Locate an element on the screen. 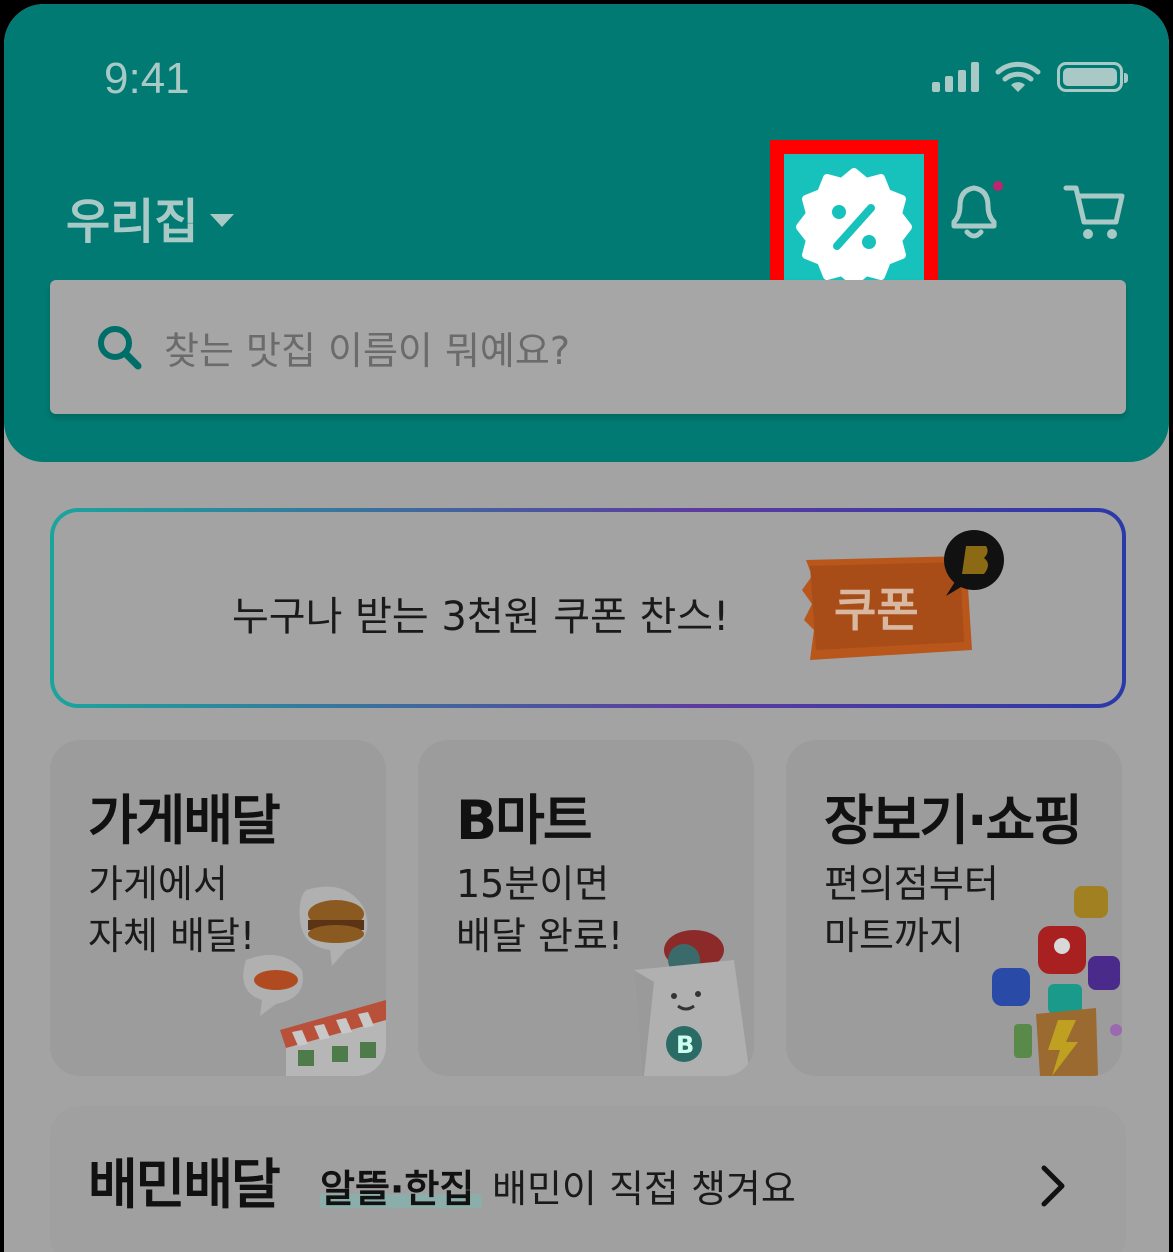 This screenshot has width=1173, height=1252. coupon-promo-banner: 누구나 받는 3천원 쿠폰 찬스! 쿠폰 is located at coordinates (588, 608).